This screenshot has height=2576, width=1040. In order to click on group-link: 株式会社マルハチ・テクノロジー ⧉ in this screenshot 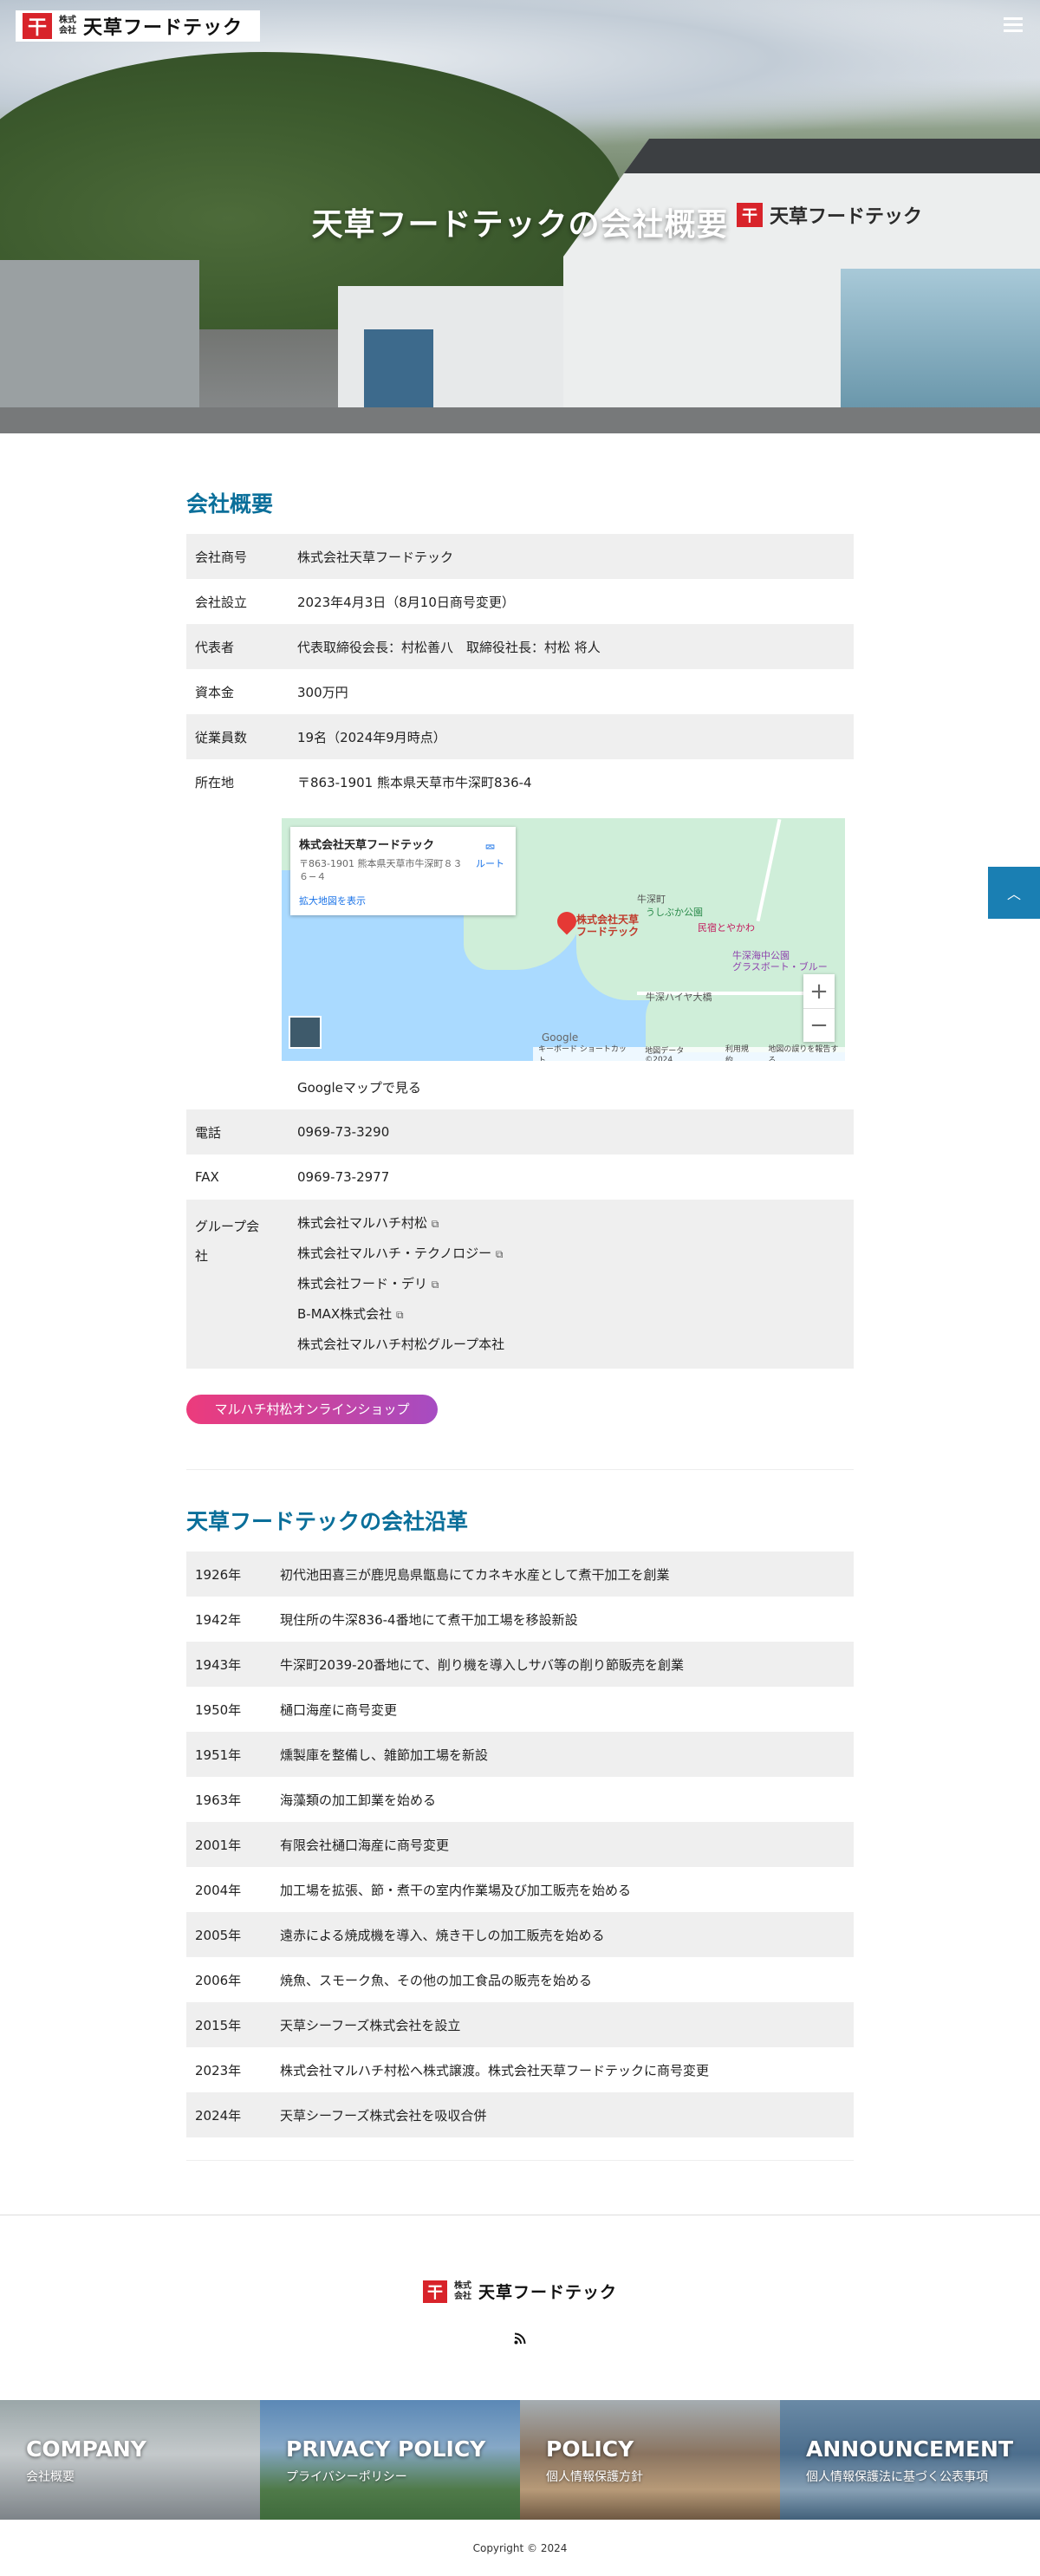, I will do `click(571, 1254)`.